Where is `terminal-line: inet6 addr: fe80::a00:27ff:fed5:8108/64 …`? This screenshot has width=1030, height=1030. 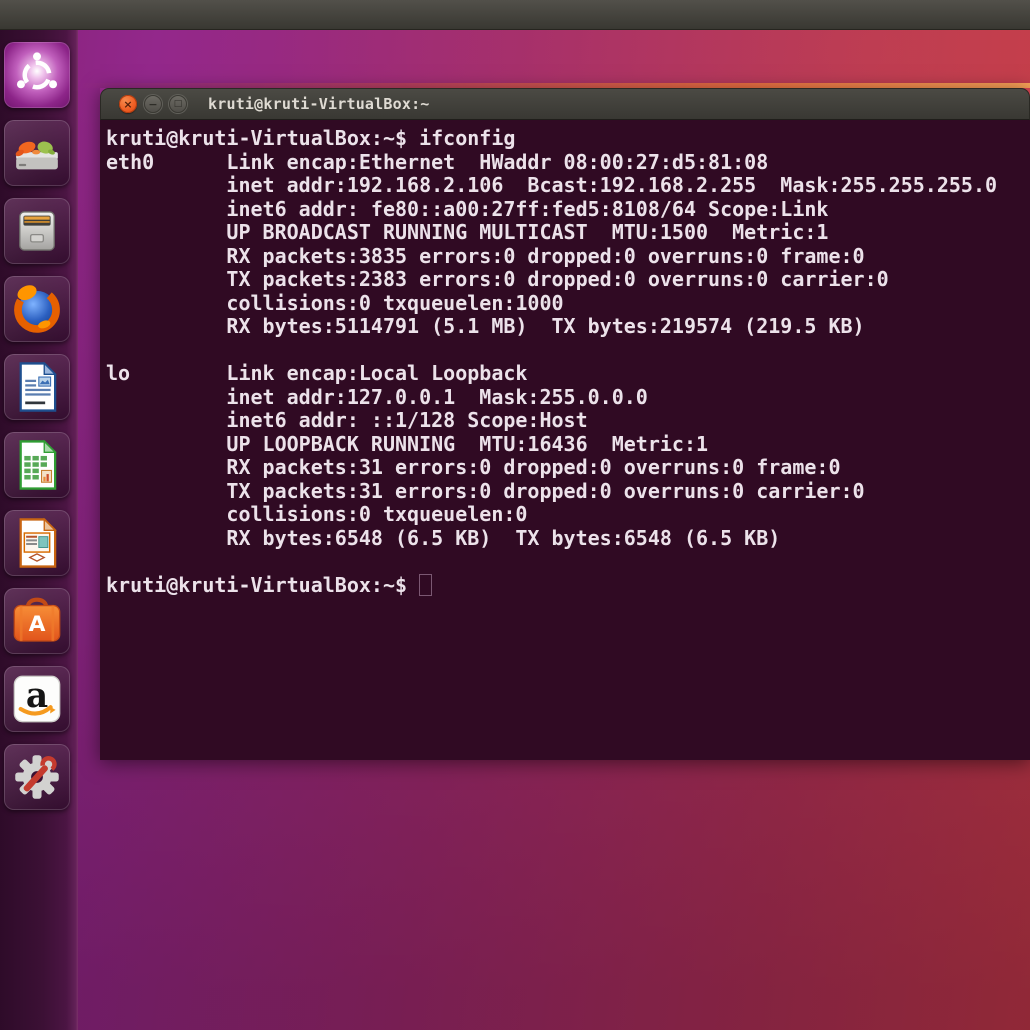 terminal-line: inet6 addr: fe80::a00:27ff:fed5:8108/64 … is located at coordinates (467, 209).